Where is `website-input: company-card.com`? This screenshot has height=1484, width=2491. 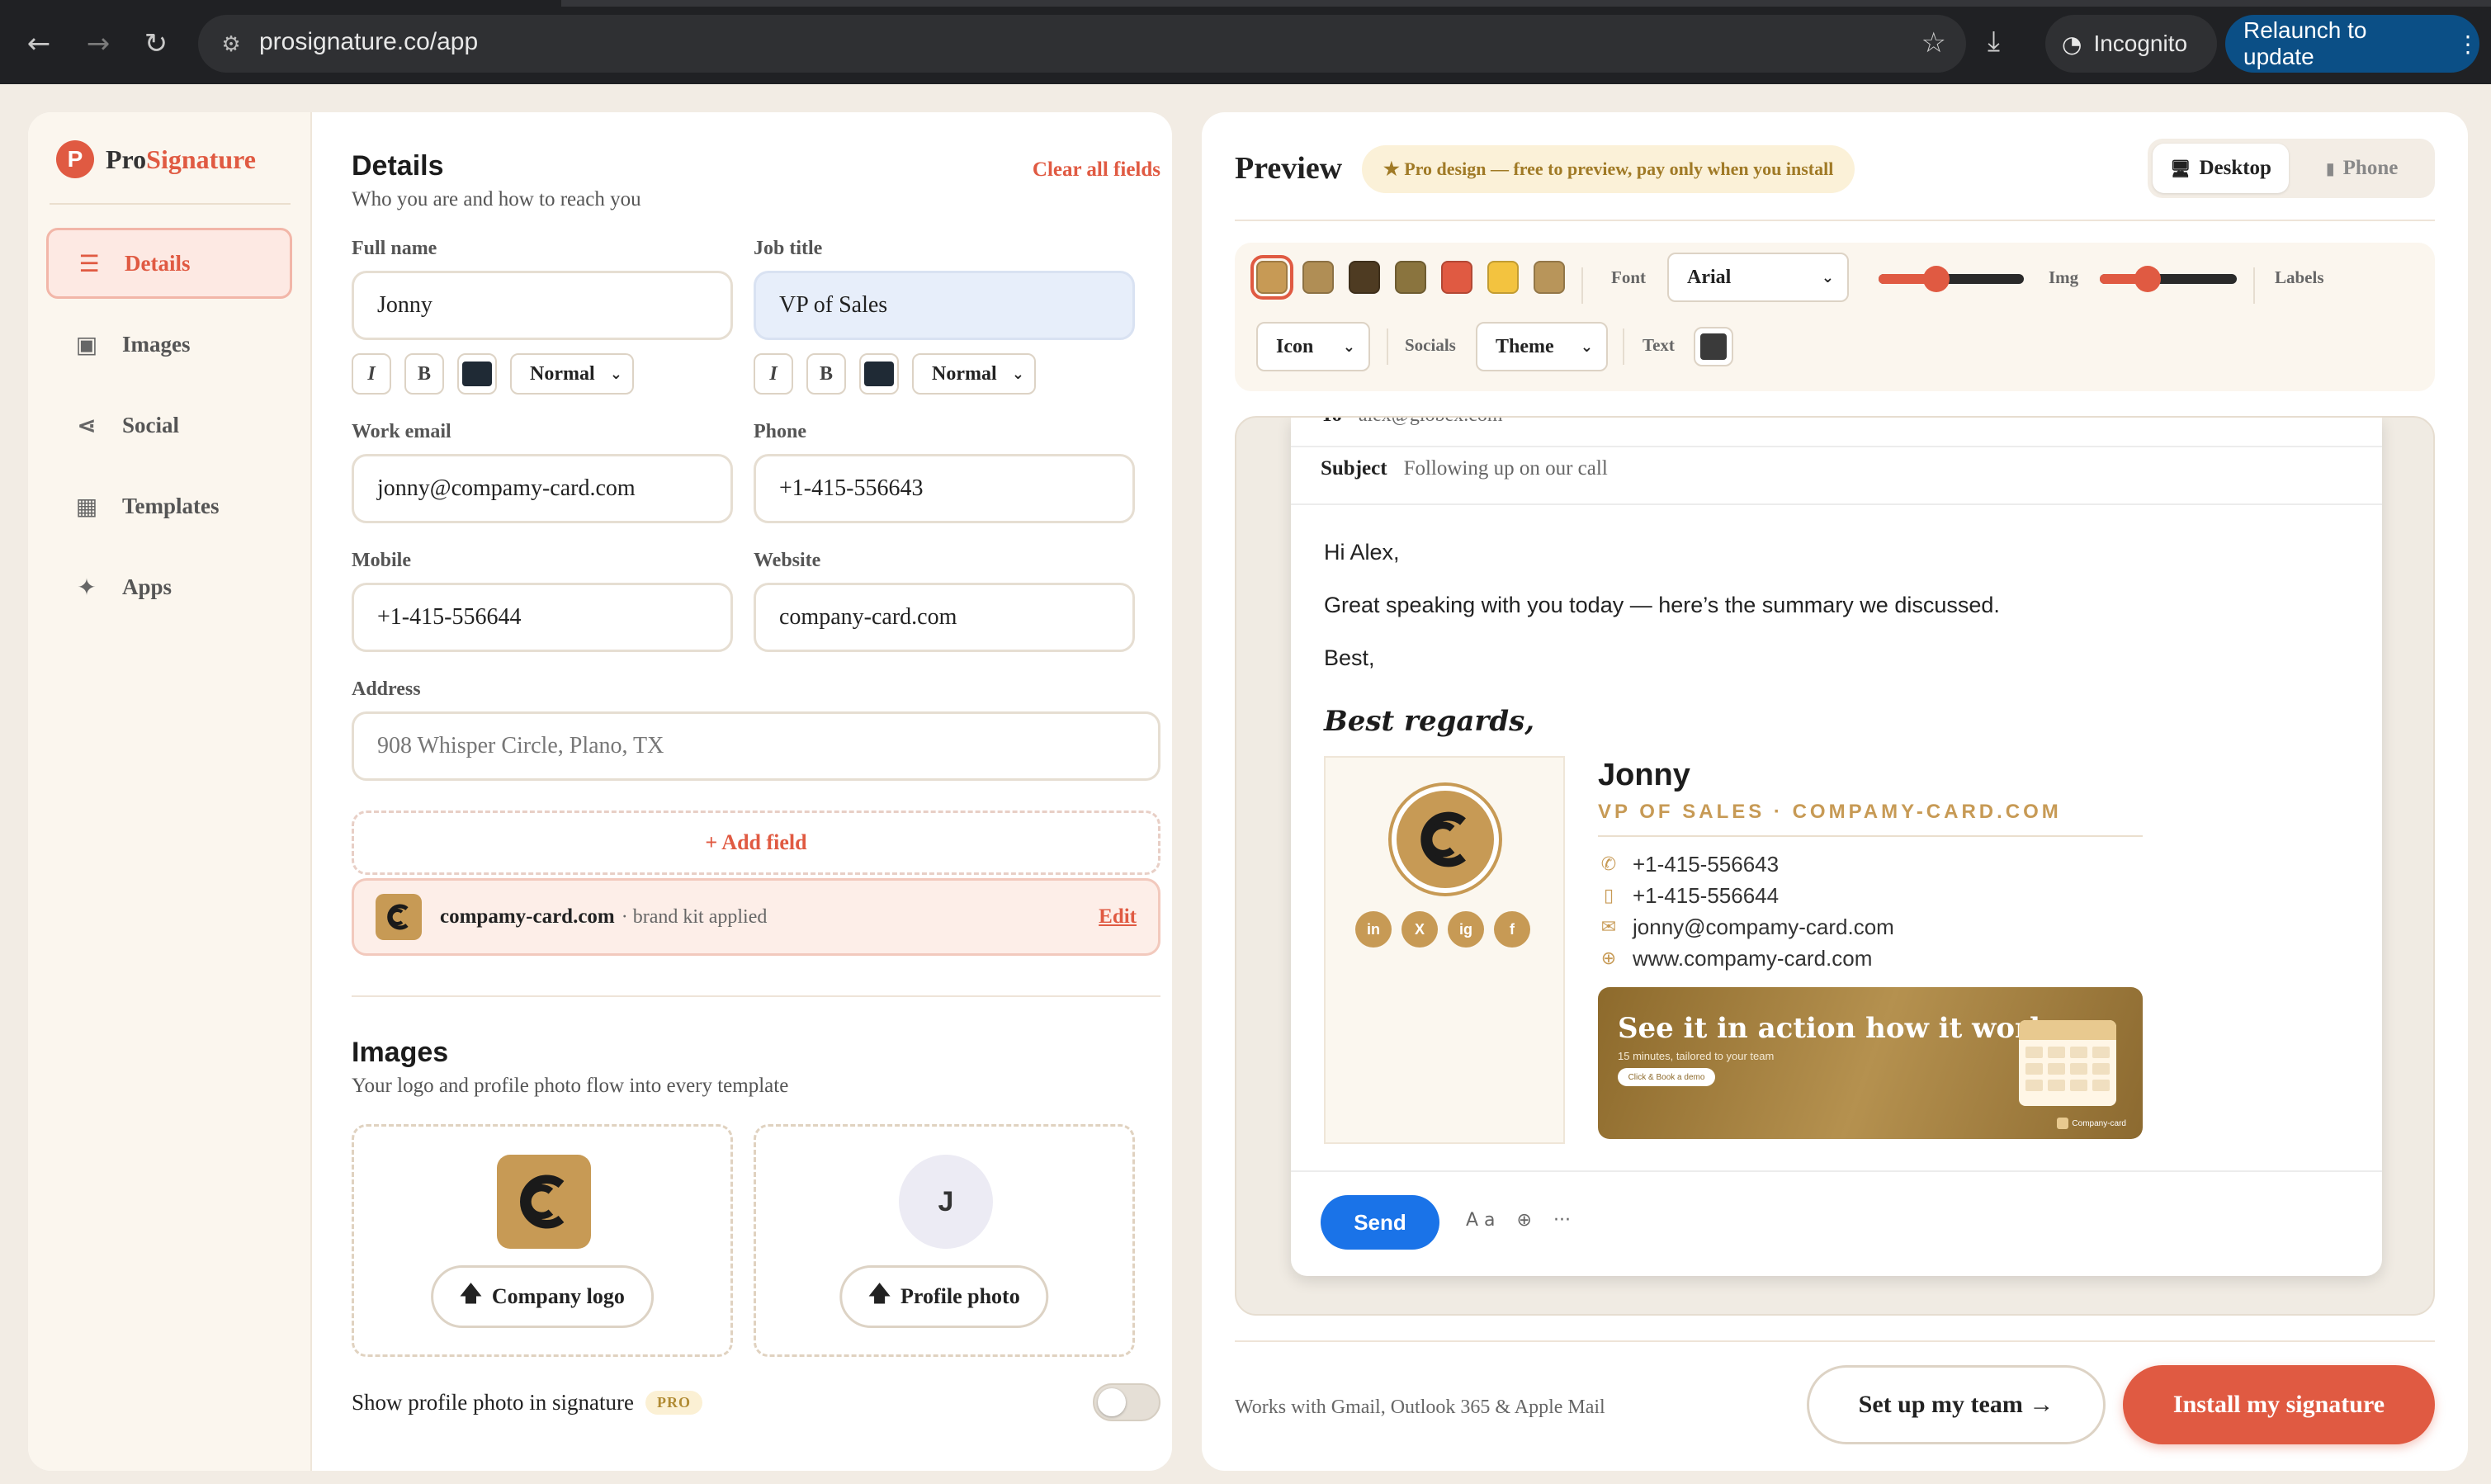 website-input: company-card.com is located at coordinates (944, 617).